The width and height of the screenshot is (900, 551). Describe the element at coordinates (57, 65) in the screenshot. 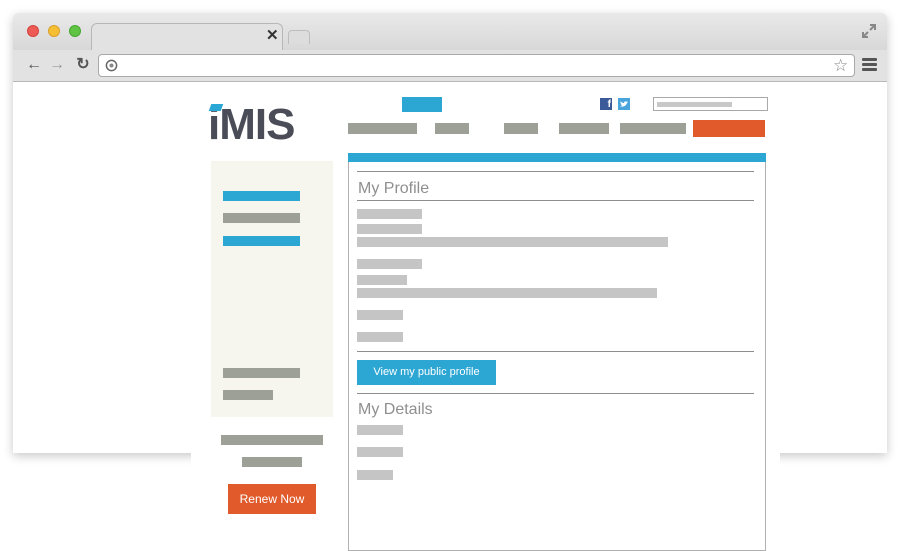

I see `forward-icon: →` at that location.